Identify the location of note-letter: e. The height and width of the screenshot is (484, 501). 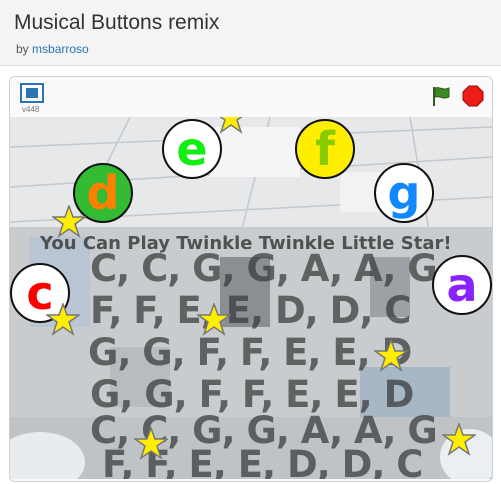
(192, 149).